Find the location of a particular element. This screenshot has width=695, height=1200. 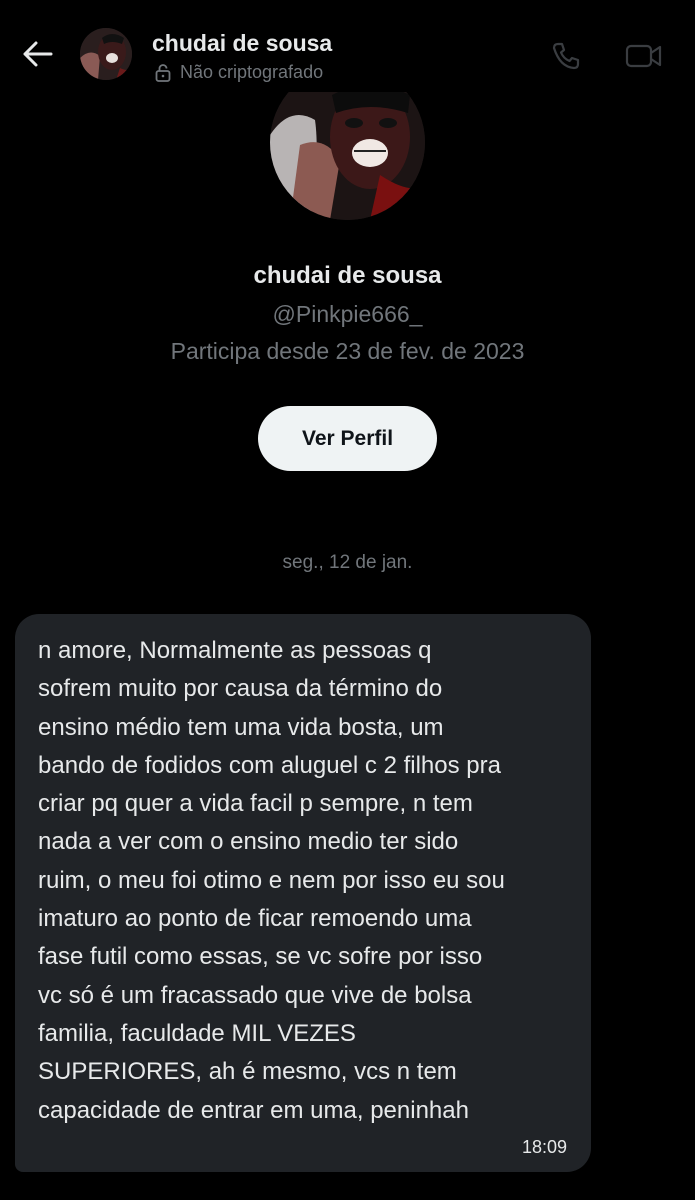

call-button is located at coordinates (566, 56).